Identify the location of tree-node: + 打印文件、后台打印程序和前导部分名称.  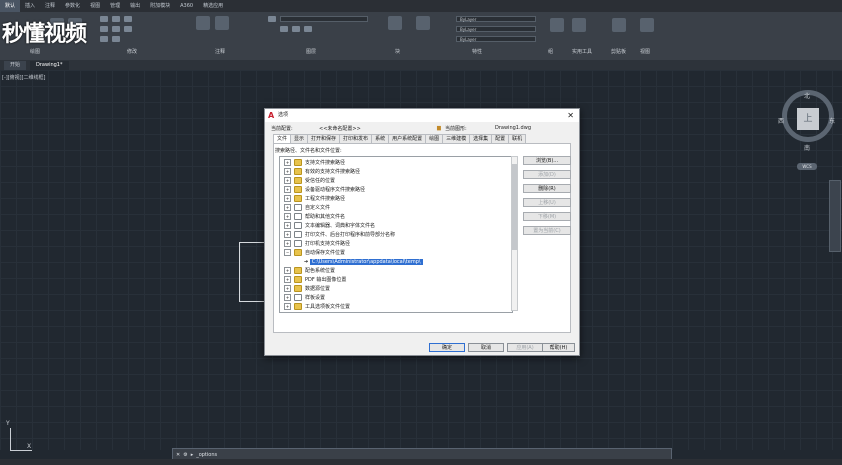
(339, 235).